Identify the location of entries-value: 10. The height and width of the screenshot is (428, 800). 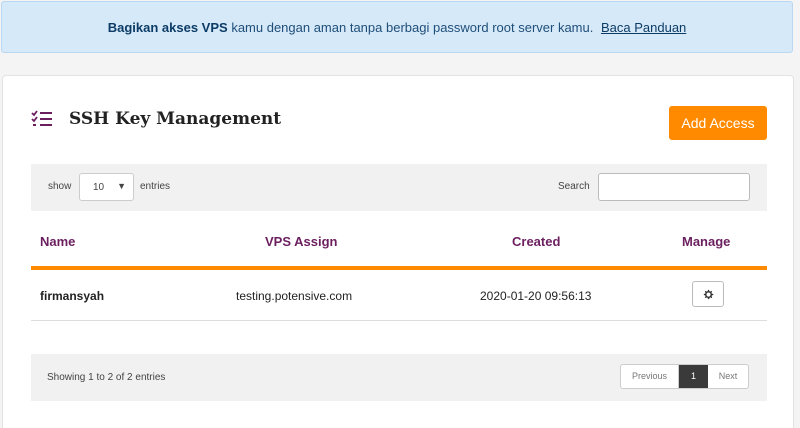
(99, 187).